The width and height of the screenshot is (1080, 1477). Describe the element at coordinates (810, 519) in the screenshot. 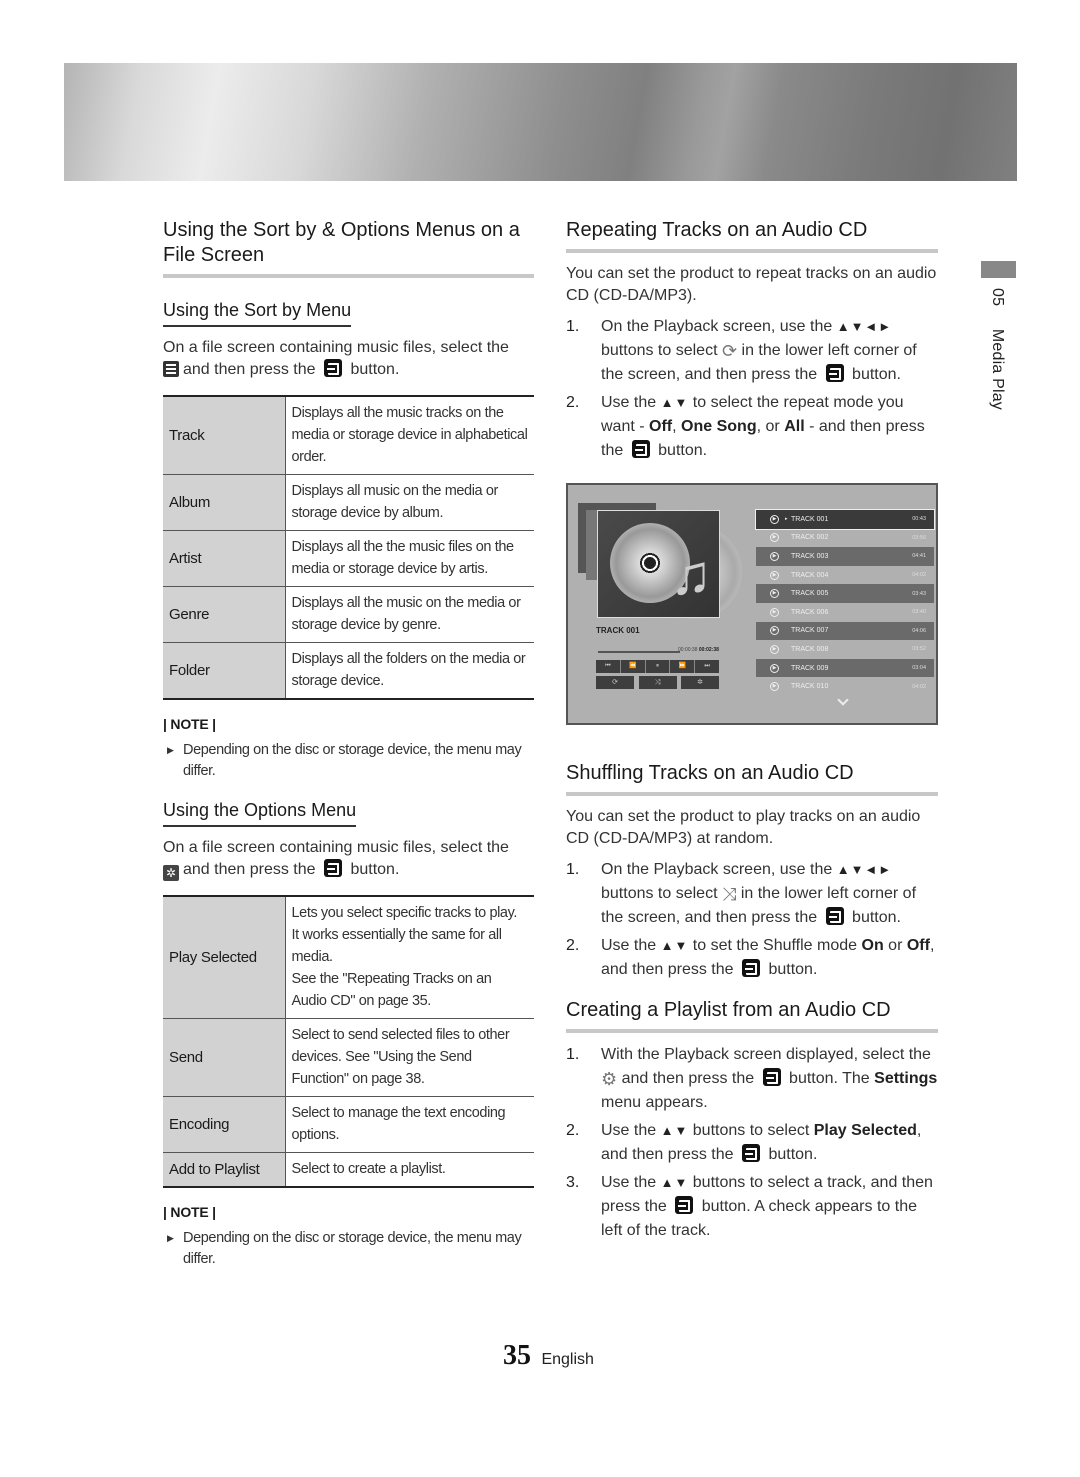

I see `track-name: TRACK 001` at that location.